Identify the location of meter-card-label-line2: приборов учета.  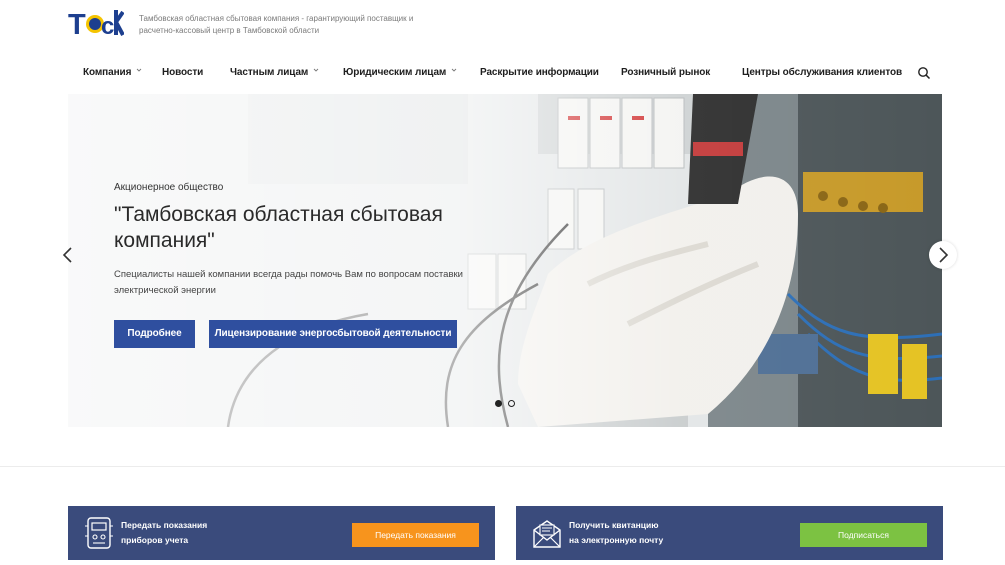
(155, 540).